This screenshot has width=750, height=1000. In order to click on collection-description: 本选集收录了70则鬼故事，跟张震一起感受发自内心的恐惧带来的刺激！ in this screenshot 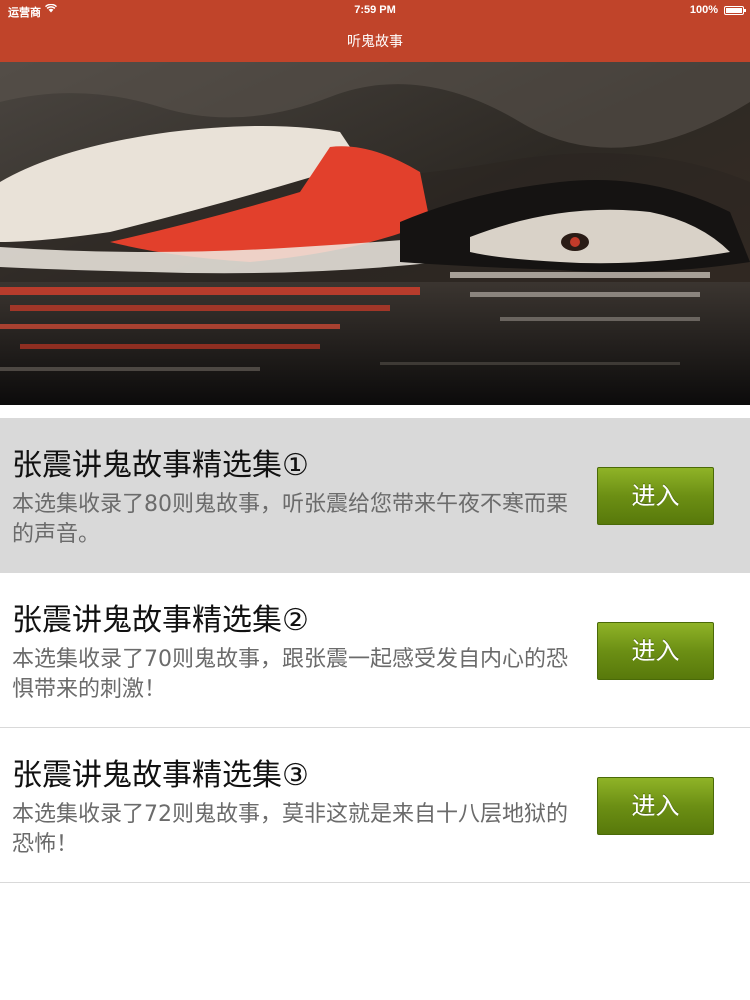, I will do `click(290, 674)`.